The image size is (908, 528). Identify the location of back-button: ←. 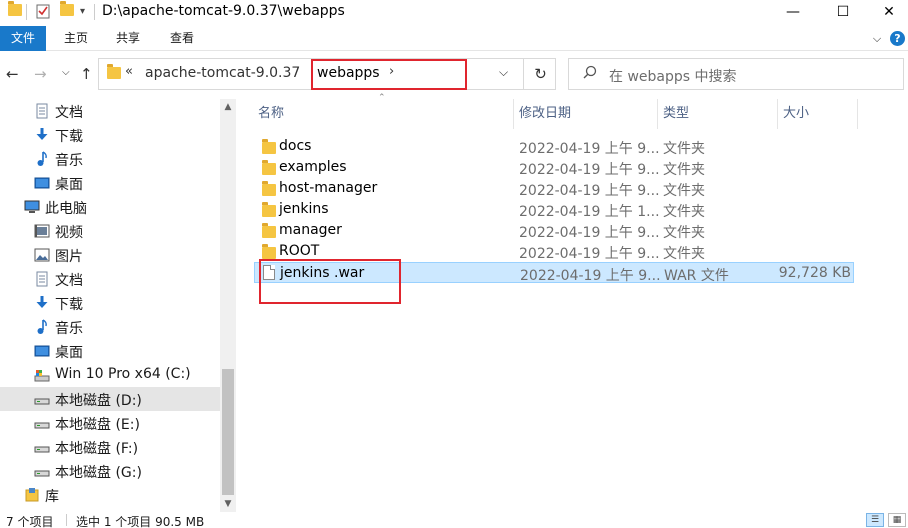
(12, 74).